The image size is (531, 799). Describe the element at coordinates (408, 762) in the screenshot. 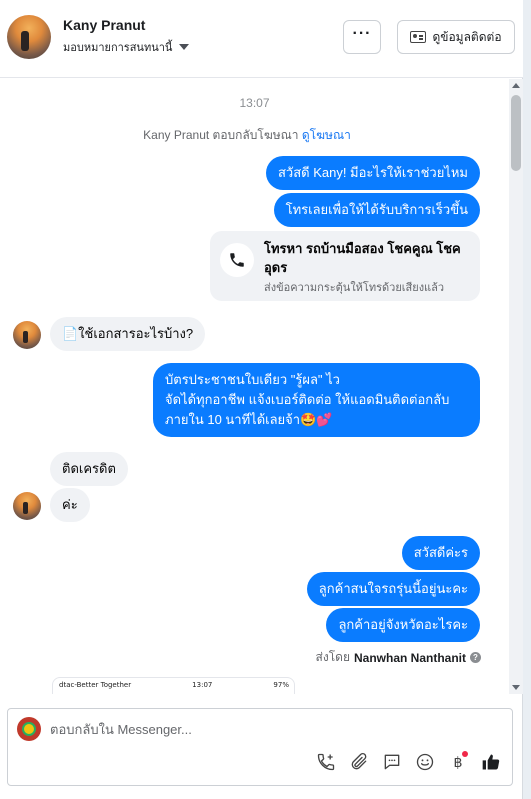

I see `composer-toolbar: ฿` at that location.